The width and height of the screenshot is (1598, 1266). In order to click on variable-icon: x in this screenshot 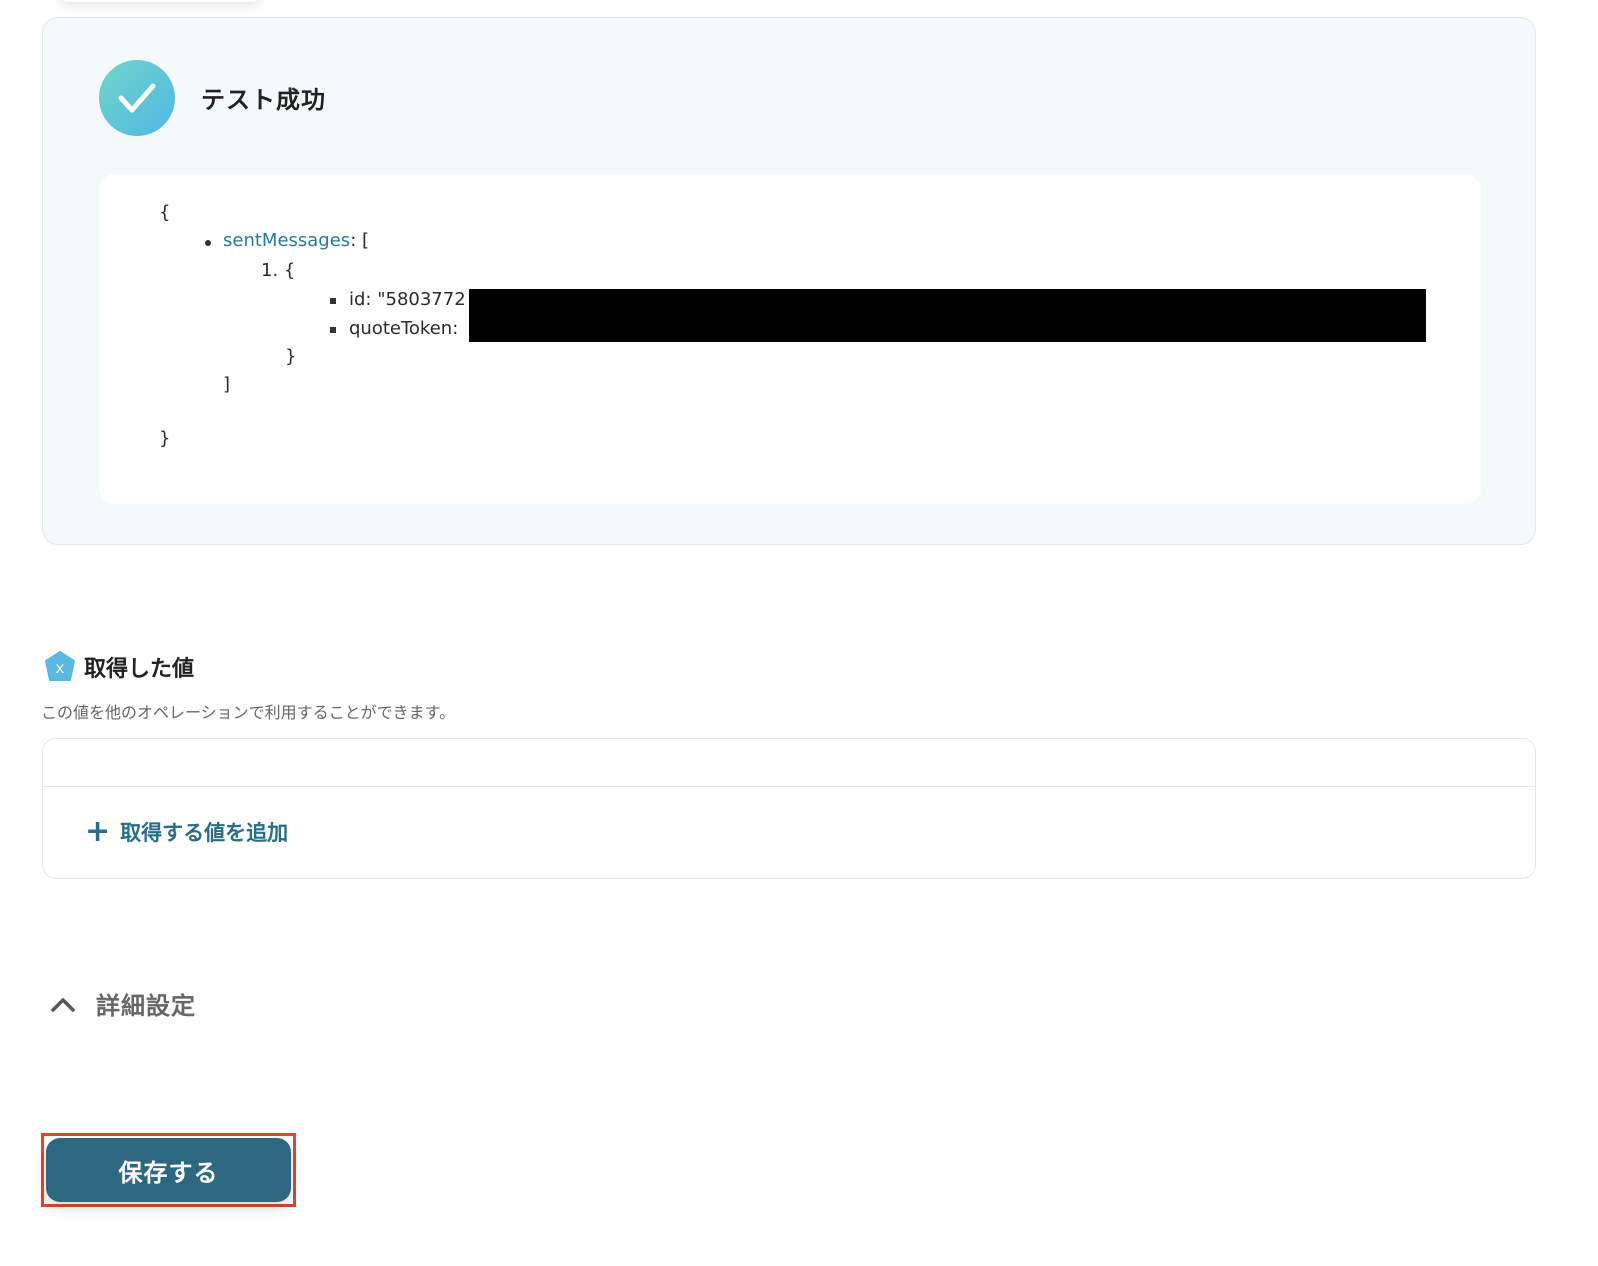, I will do `click(60, 667)`.